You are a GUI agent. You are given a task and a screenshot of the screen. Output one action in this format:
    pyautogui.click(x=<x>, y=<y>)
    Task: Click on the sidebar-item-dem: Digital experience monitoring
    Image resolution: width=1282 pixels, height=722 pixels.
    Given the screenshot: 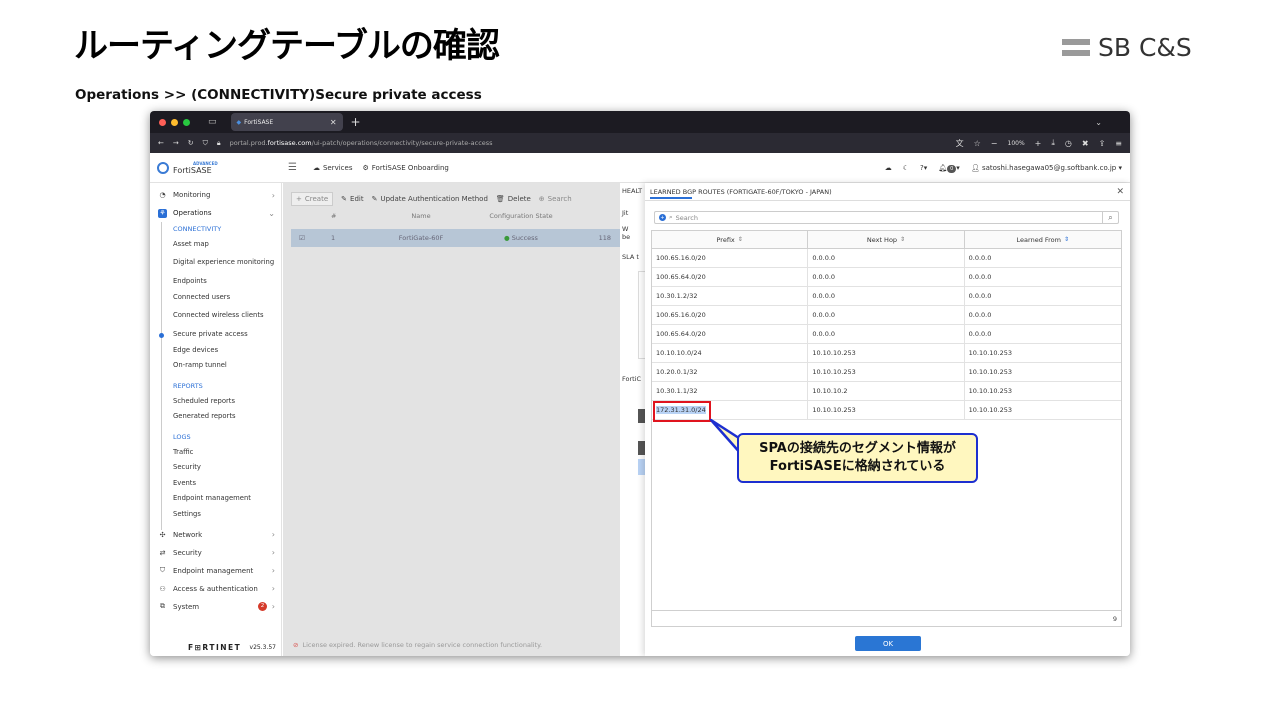 What is the action you would take?
    pyautogui.click(x=215, y=263)
    